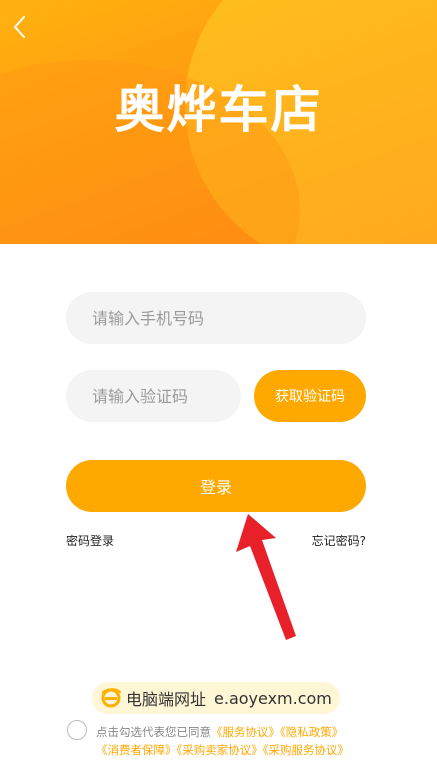 This screenshot has height=760, width=437. I want to click on procurement-service-link: 《采购服务协议》, so click(306, 750).